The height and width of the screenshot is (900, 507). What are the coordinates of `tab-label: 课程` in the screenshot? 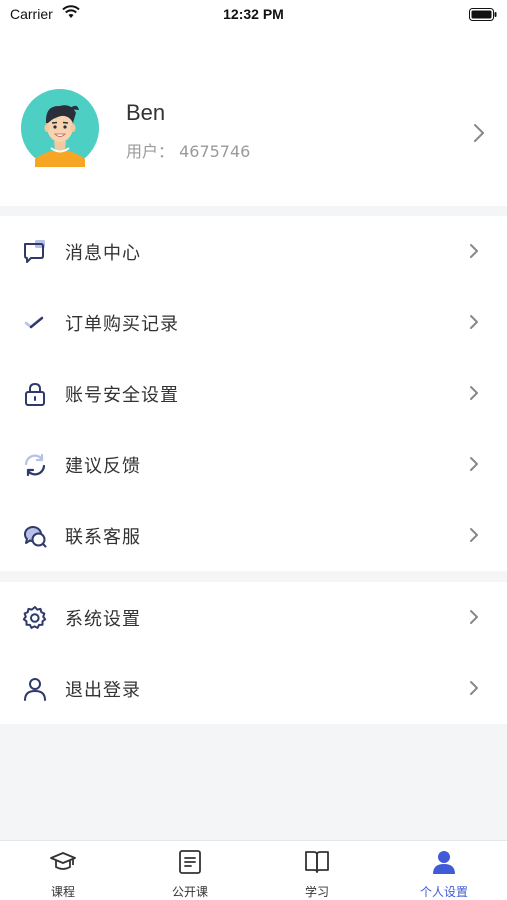 It's located at (62, 892).